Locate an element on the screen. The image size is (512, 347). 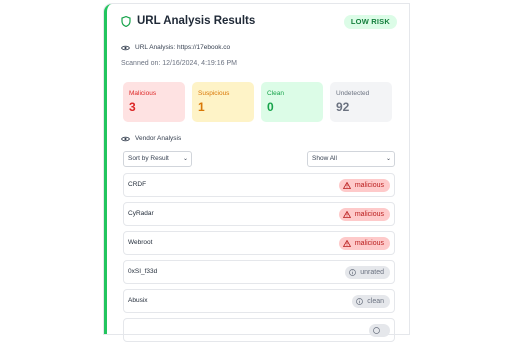
scan-timestamp: Scanned on: 12/16/2024, 4:19:16 PM is located at coordinates (179, 63).